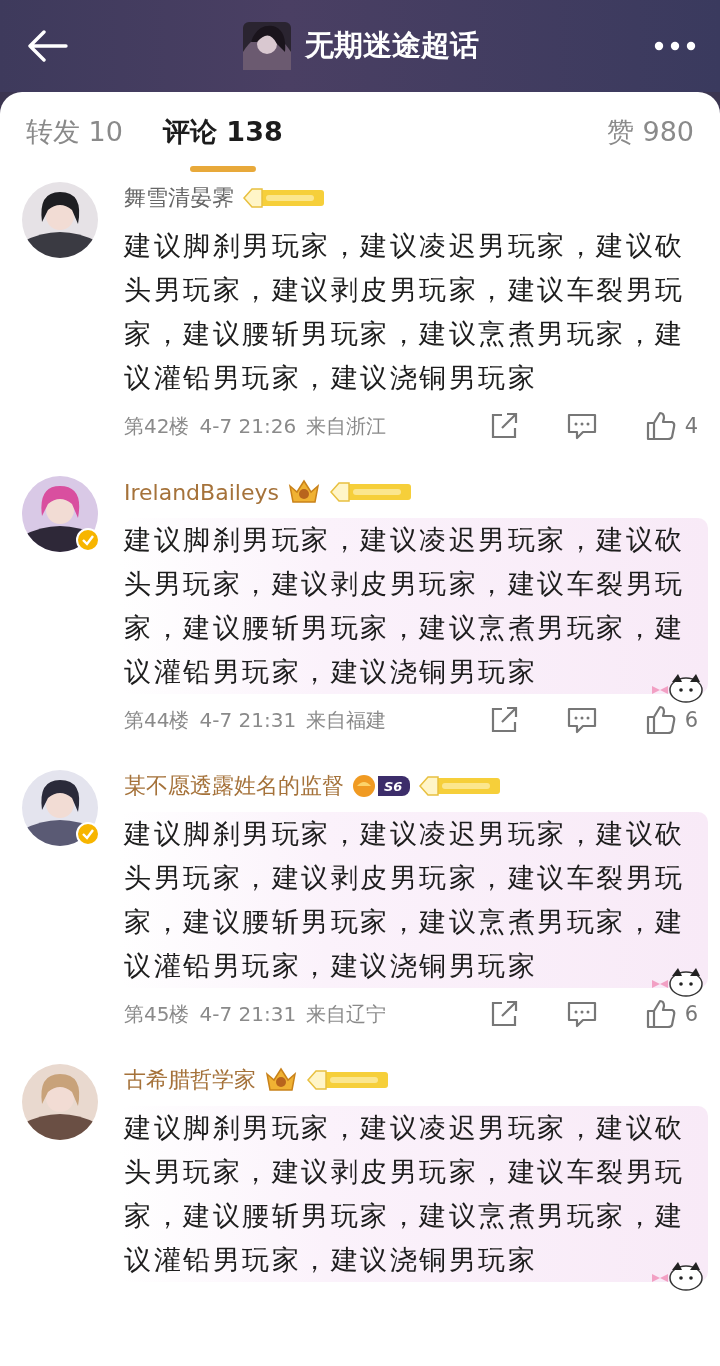  Describe the element at coordinates (74, 143) in the screenshot. I see `tab: 转发 10` at that location.